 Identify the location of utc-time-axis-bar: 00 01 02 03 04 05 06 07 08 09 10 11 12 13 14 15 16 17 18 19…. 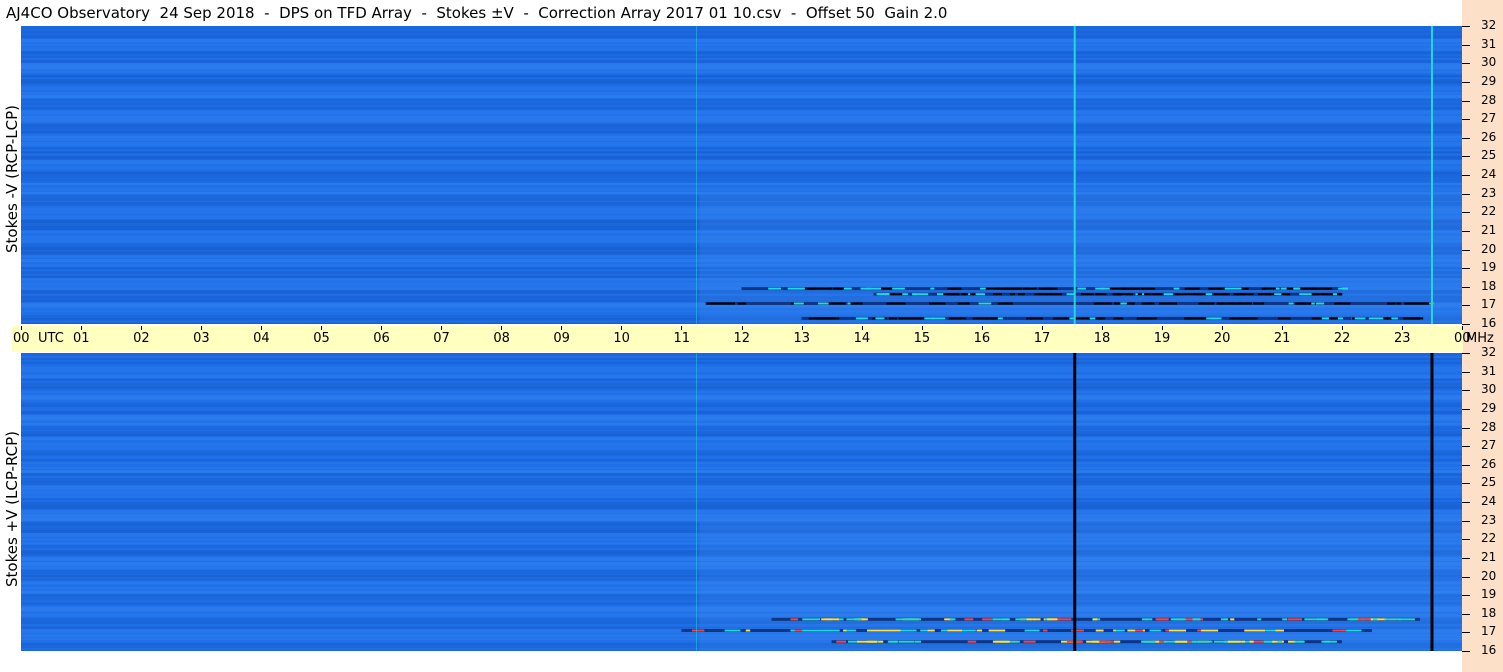
(753, 339).